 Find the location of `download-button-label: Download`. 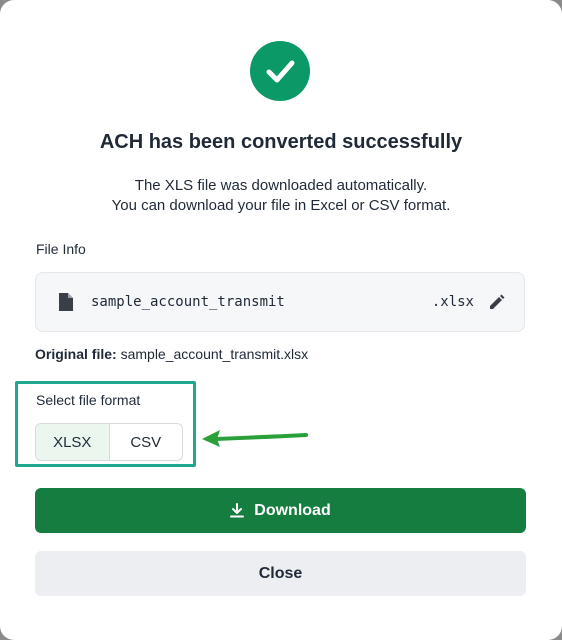

download-button-label: Download is located at coordinates (292, 510).